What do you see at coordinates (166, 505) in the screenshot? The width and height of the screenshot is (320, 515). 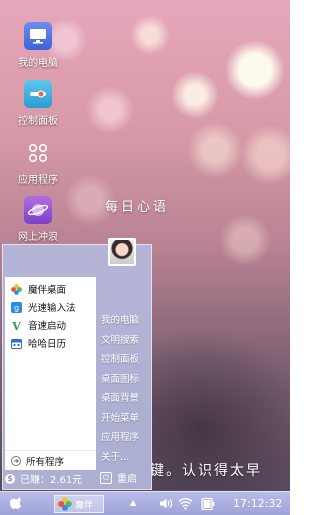 I see `volume-icon` at bounding box center [166, 505].